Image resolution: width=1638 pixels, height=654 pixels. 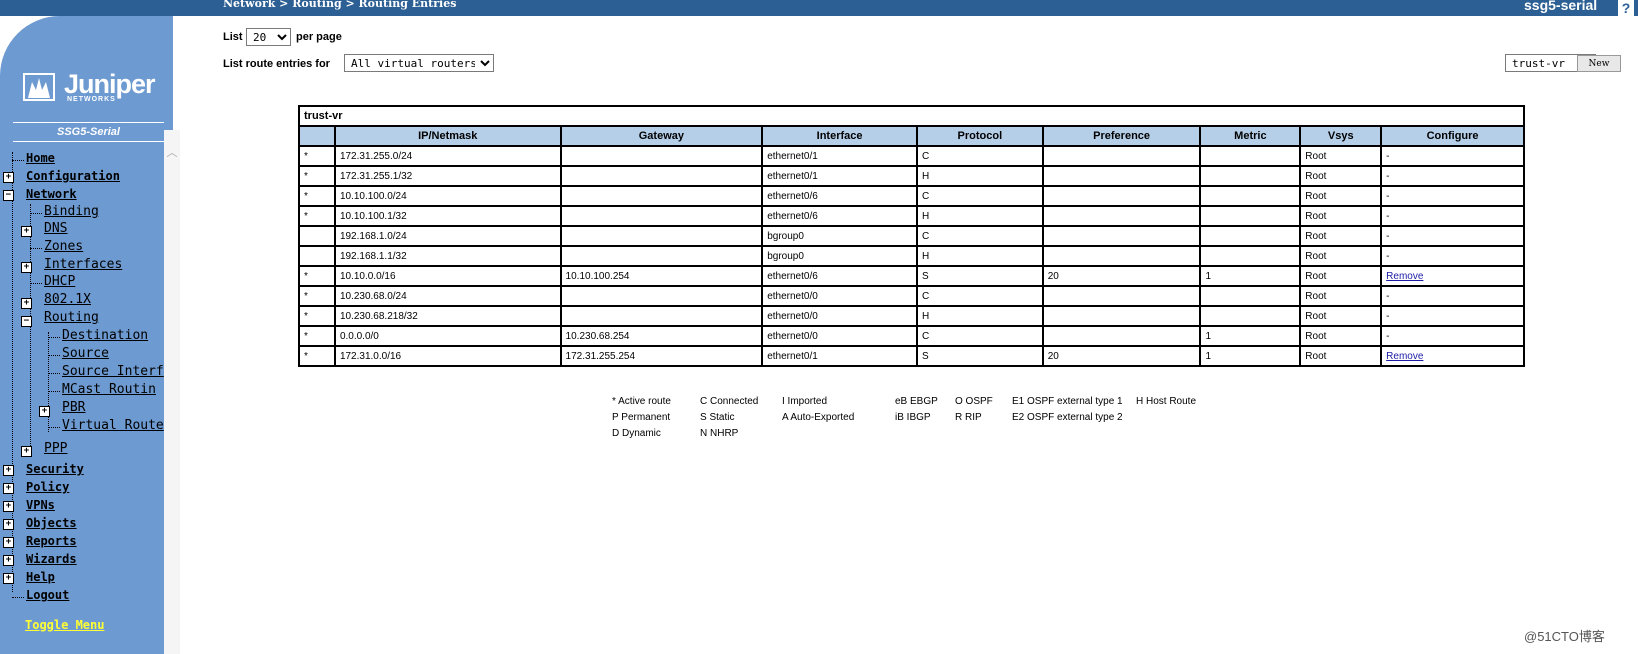 What do you see at coordinates (911, 316) in the screenshot?
I see `table-row: * 10.230.68.218/32 ethernet0/0 H Root -` at bounding box center [911, 316].